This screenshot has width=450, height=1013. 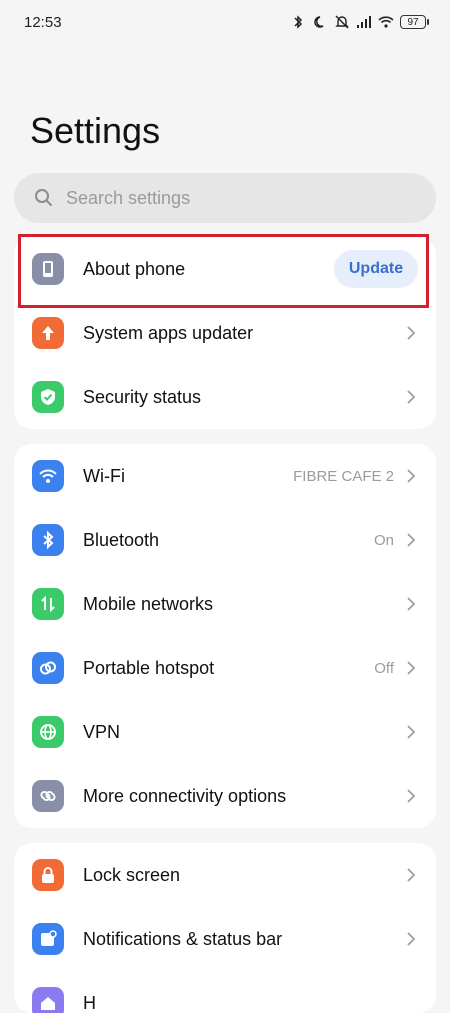 I want to click on bluetooth-status: On, so click(x=384, y=540).